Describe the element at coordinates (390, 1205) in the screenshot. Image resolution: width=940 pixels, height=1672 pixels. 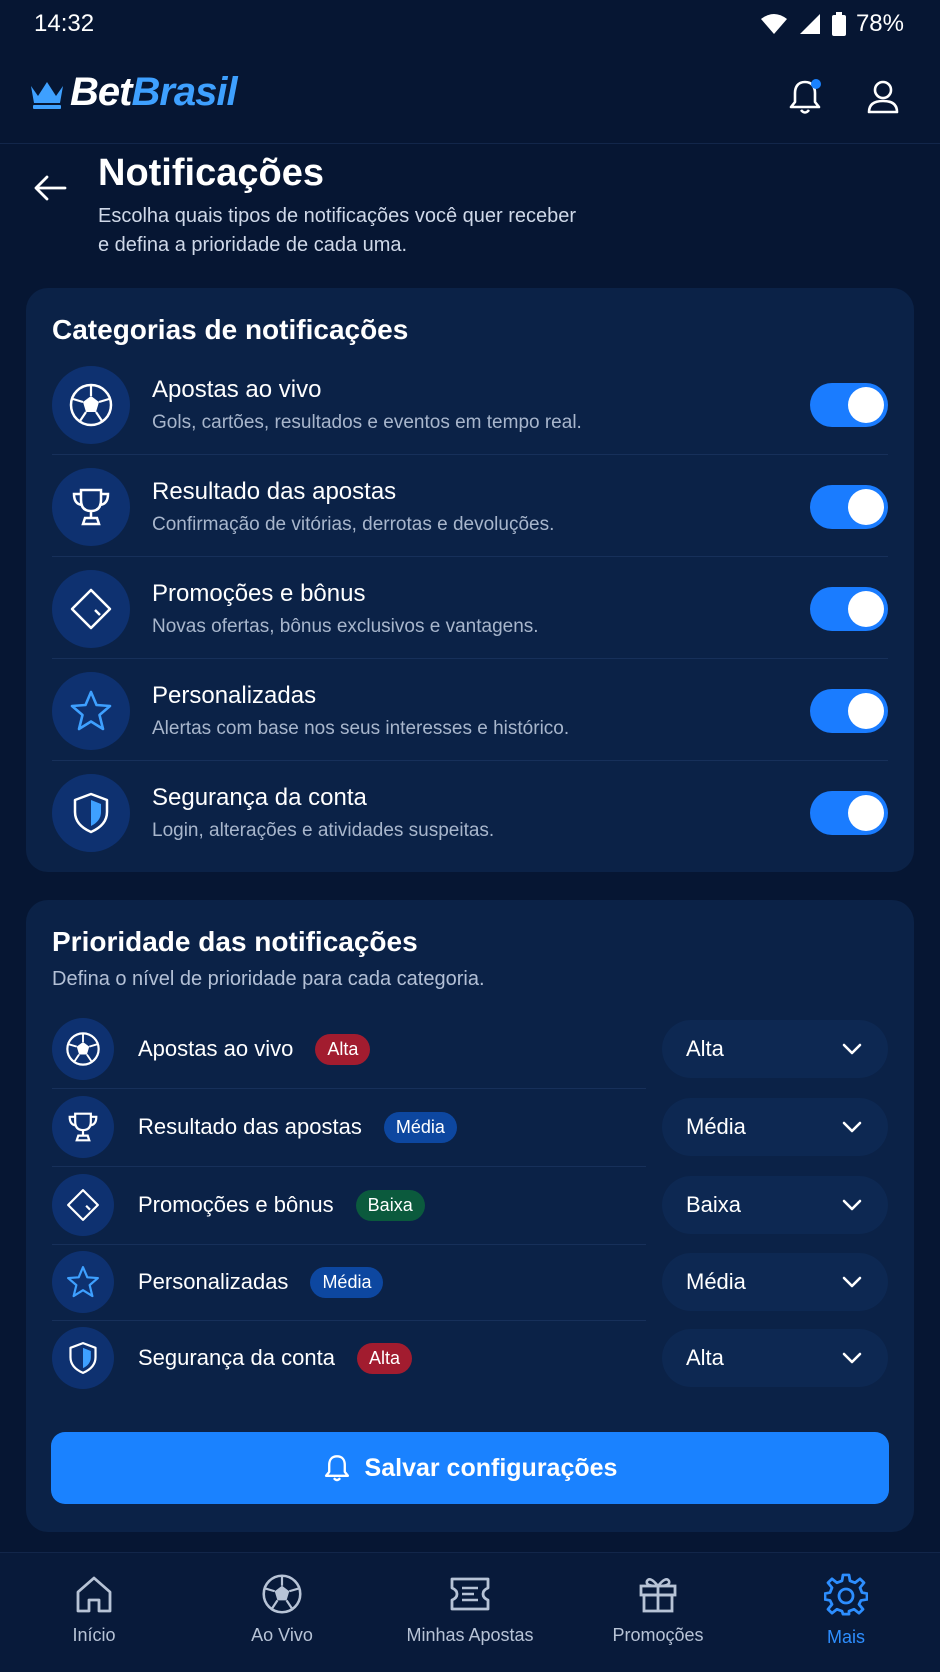
I see `priority-badge: Baixa` at that location.